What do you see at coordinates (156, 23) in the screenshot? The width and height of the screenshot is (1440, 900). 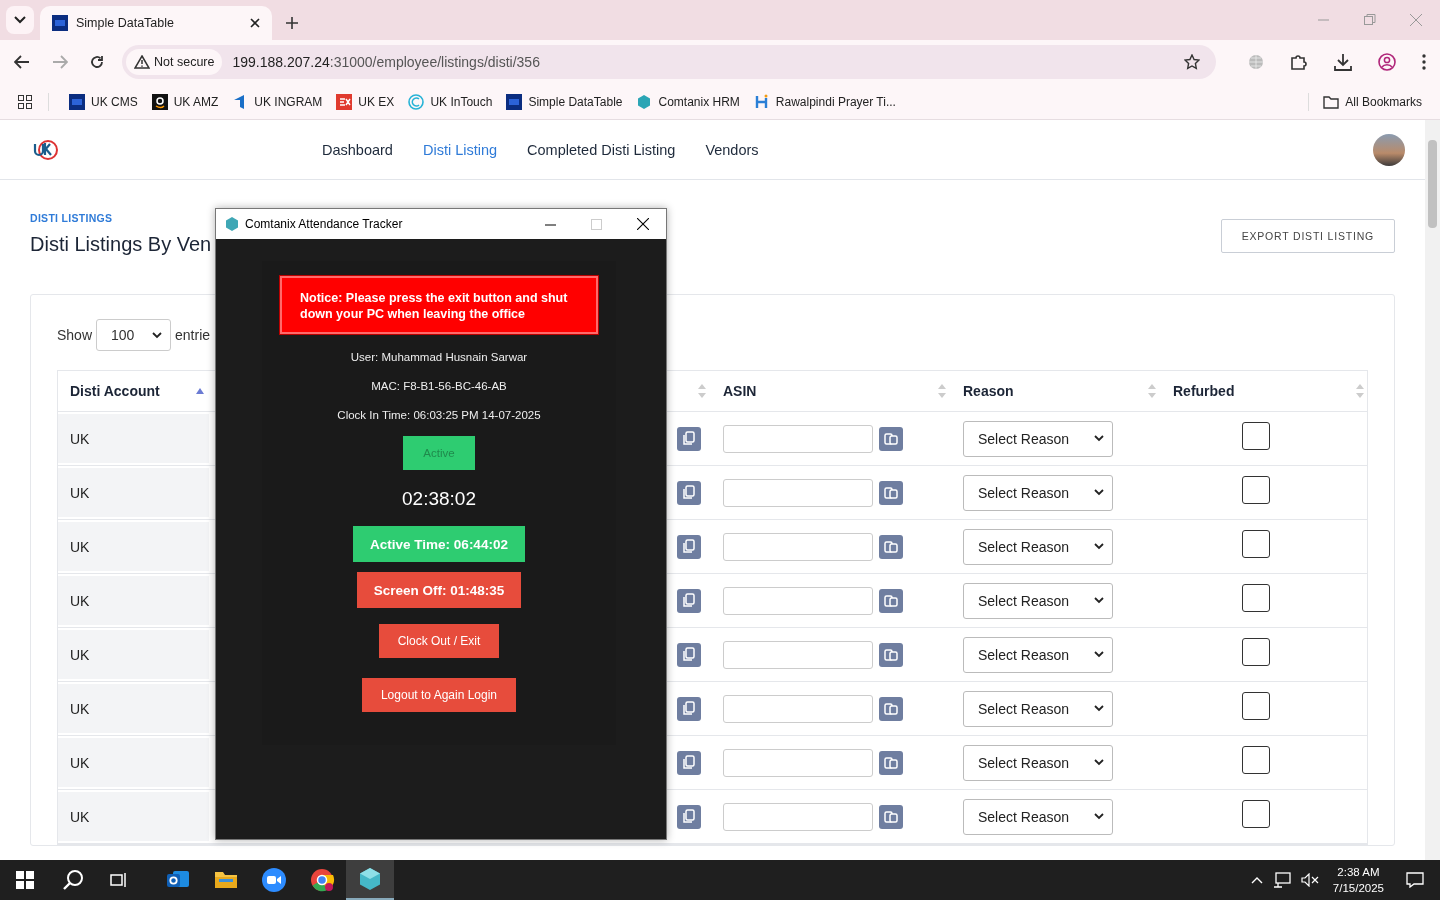 I see `browser-tab: Simple DataTable` at bounding box center [156, 23].